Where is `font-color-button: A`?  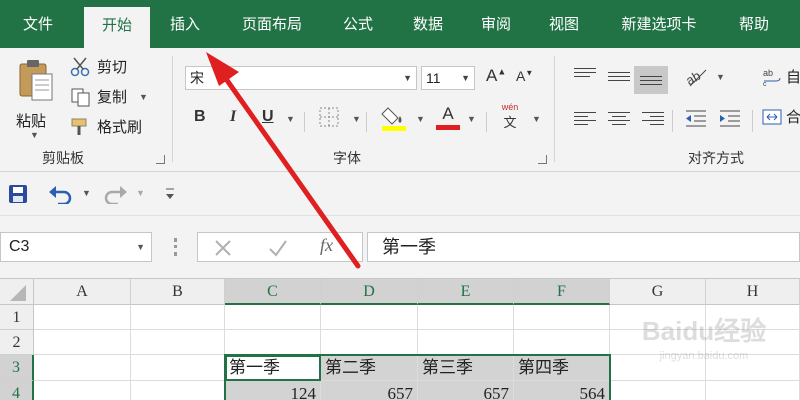
font-color-button: A is located at coordinates (448, 118).